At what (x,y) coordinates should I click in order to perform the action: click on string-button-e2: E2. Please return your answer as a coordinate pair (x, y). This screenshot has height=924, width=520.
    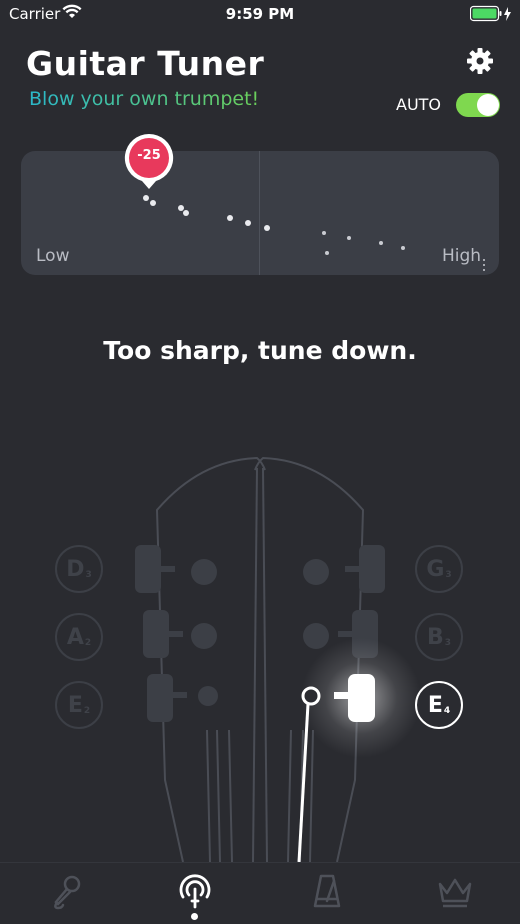
    Looking at the image, I should click on (79, 705).